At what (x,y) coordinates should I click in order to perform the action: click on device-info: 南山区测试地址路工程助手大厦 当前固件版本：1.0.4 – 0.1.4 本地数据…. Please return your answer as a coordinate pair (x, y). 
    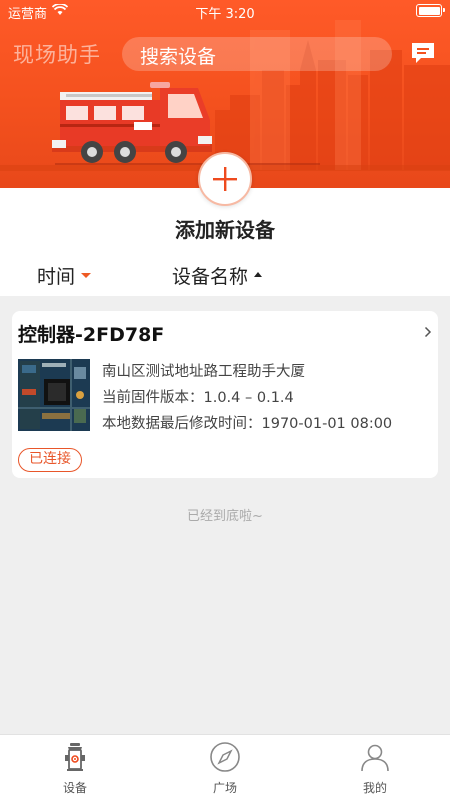
    Looking at the image, I should click on (247, 398).